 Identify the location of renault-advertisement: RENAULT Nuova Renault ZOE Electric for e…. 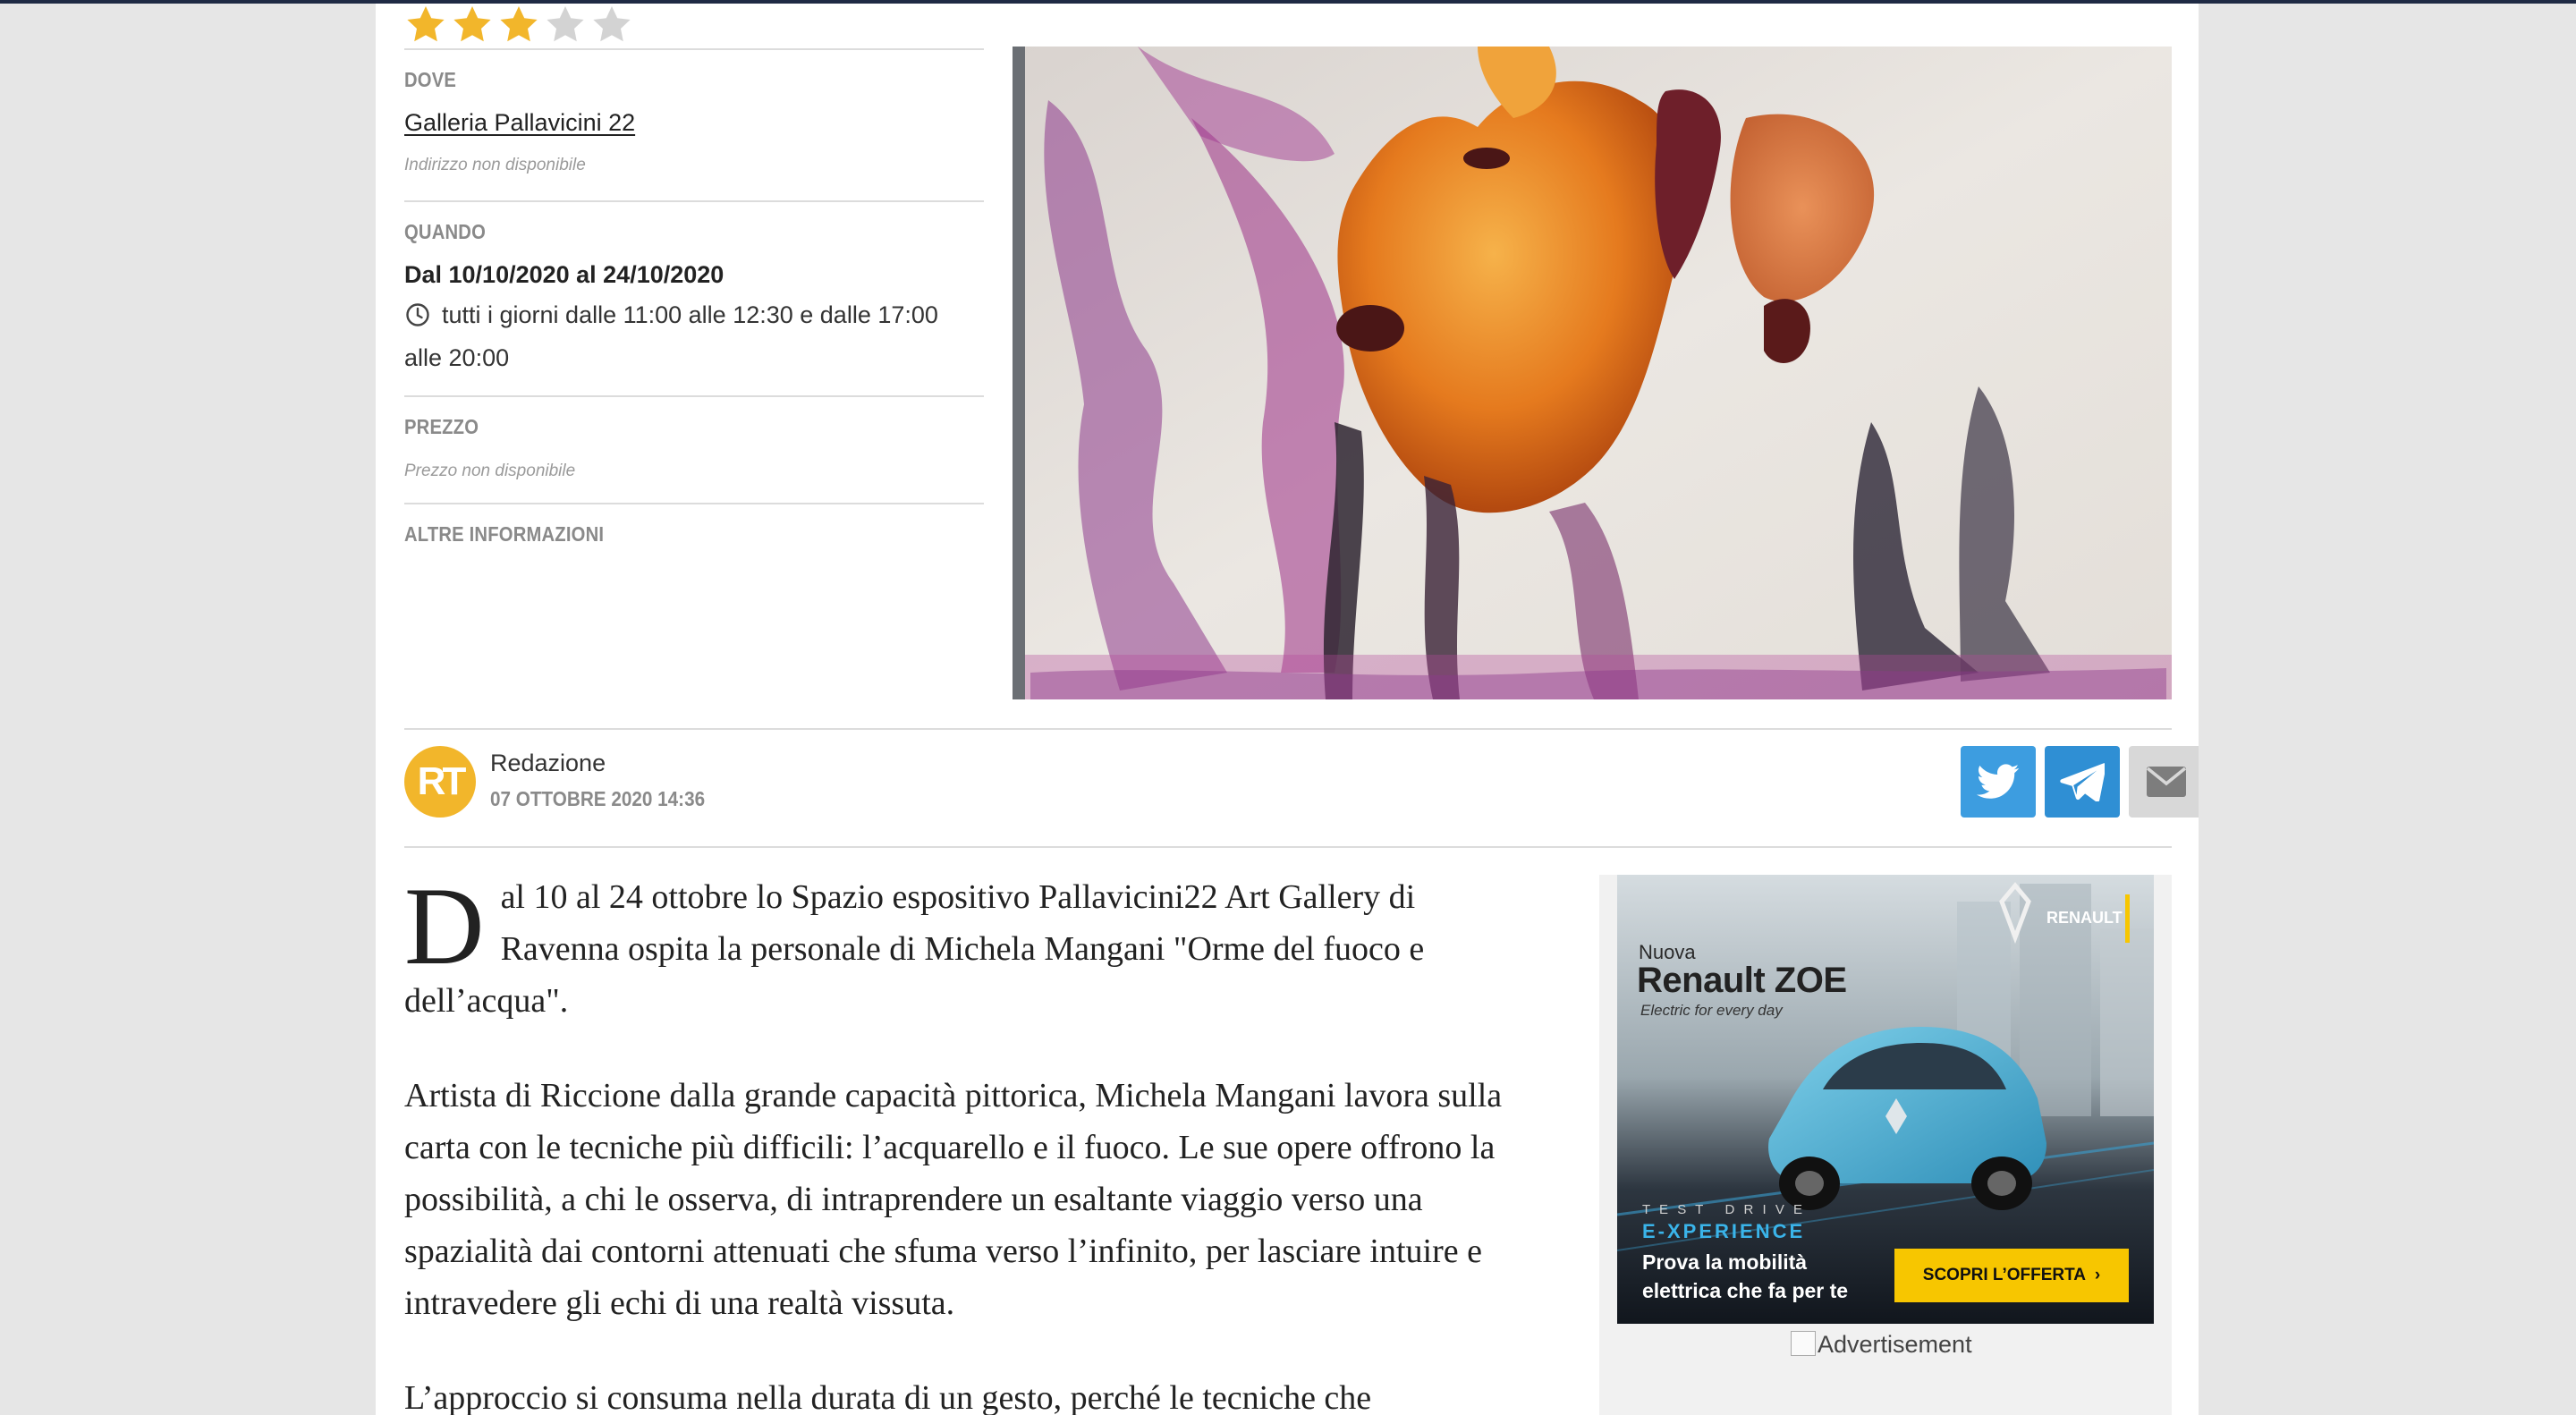
(1885, 1099).